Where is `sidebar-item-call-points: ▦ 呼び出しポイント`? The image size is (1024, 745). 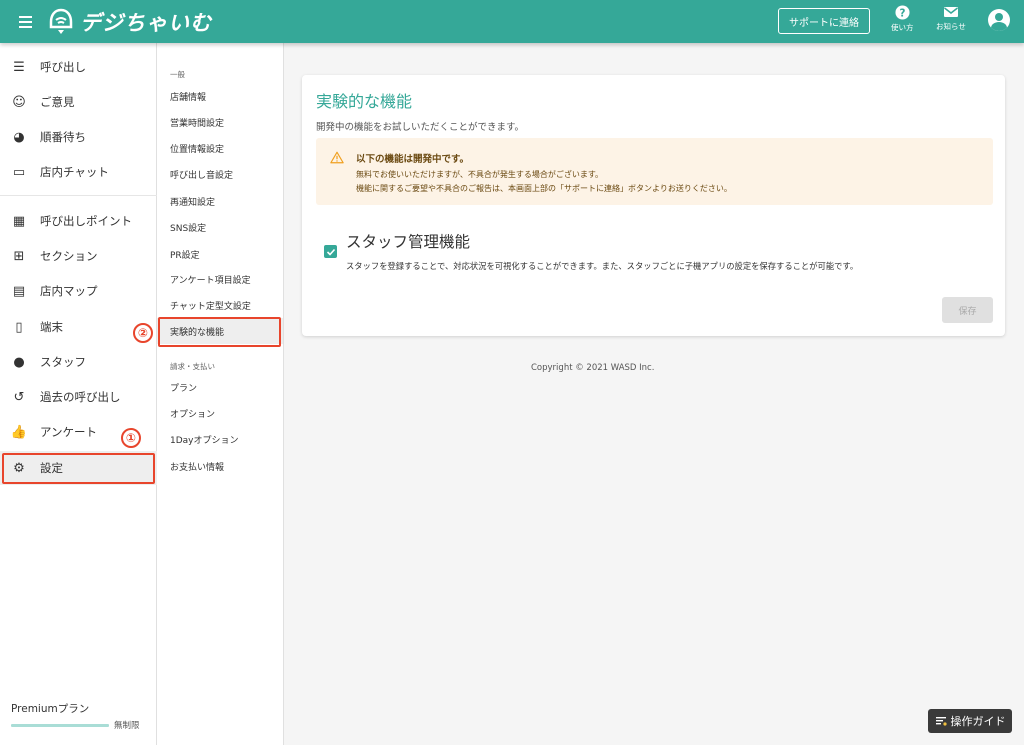 sidebar-item-call-points: ▦ 呼び出しポイント is located at coordinates (78, 221).